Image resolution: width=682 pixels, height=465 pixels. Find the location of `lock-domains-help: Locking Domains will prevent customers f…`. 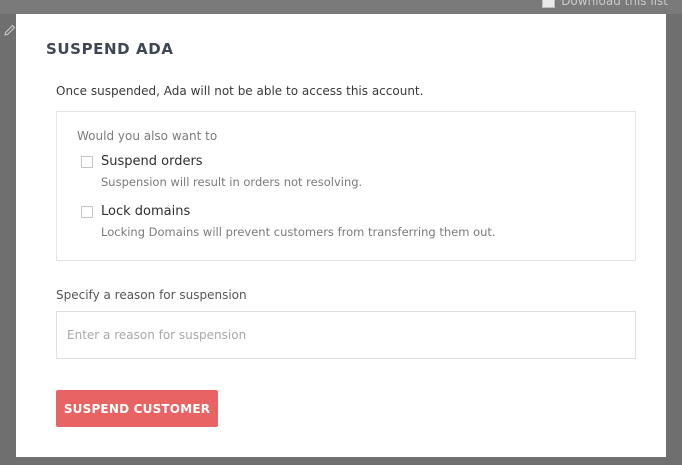

lock-domains-help: Locking Domains will prevent customers f… is located at coordinates (298, 232).